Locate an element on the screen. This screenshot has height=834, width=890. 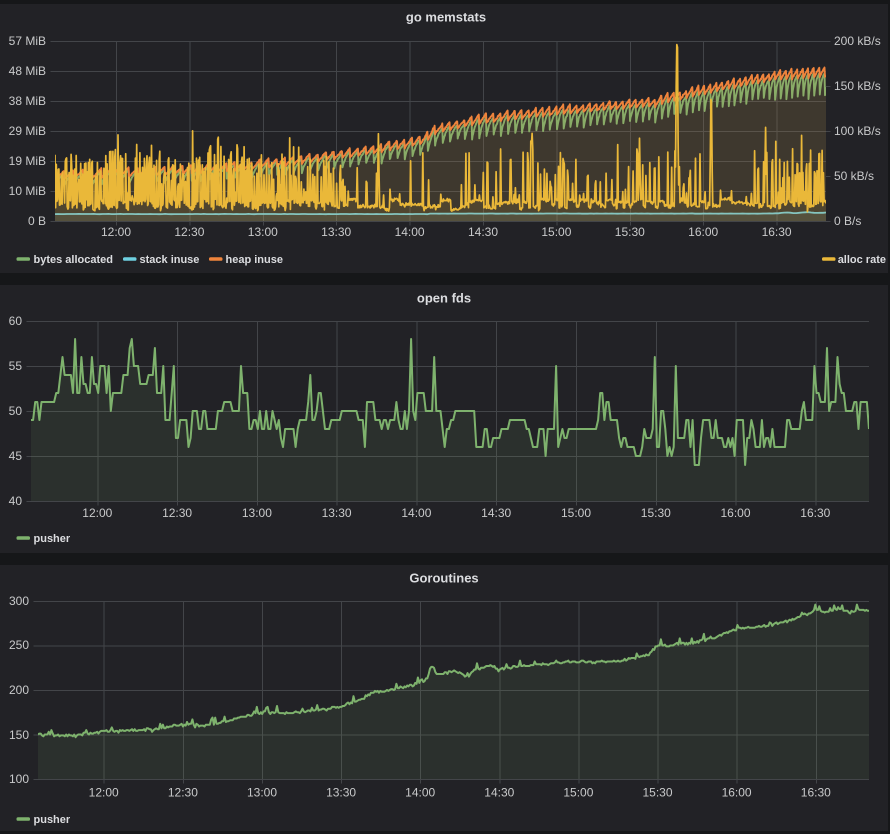
svg-text: 0 B is located at coordinates (37, 221).